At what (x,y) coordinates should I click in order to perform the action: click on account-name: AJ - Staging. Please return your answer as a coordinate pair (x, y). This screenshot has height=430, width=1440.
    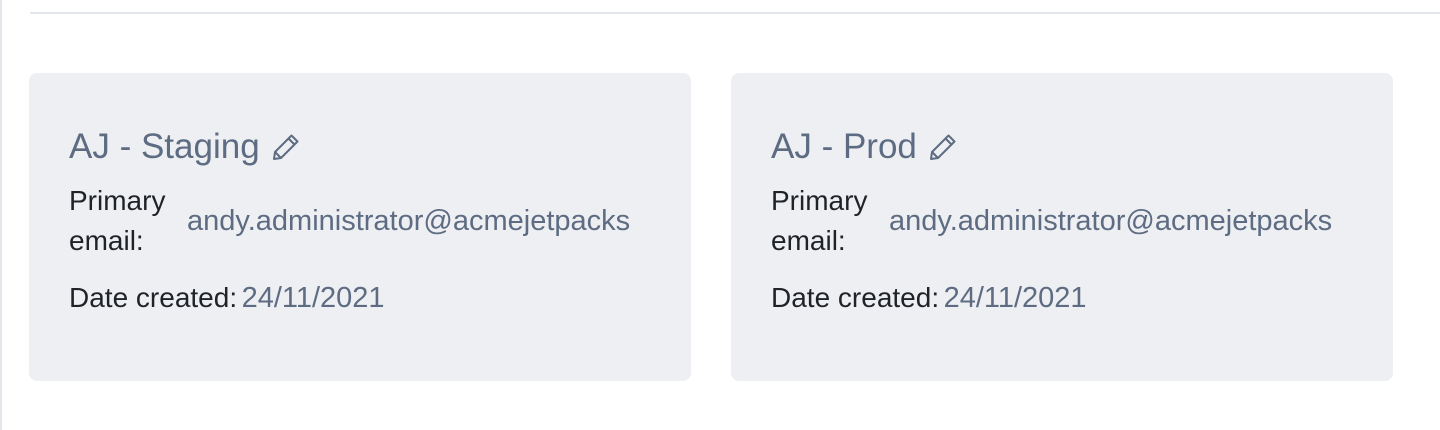
    Looking at the image, I should click on (164, 146).